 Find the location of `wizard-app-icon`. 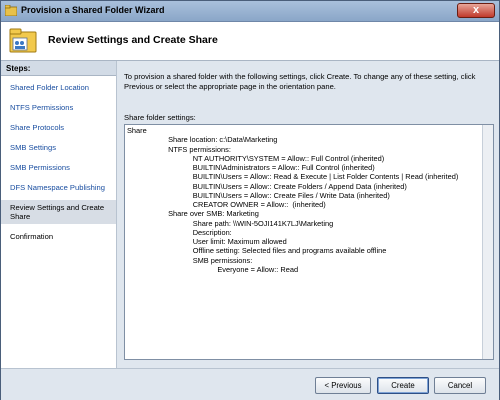

wizard-app-icon is located at coordinates (11, 10).